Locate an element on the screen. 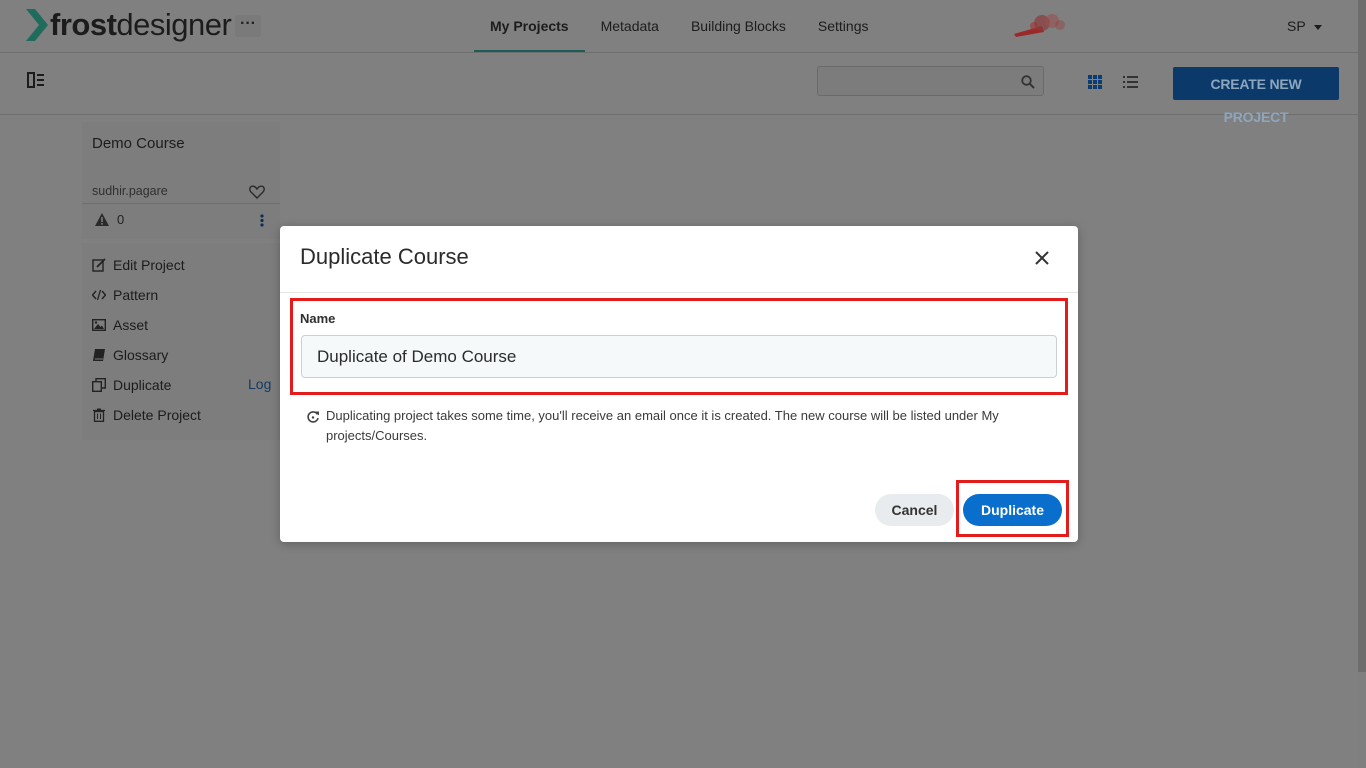  menu-item-label: Duplicate is located at coordinates (142, 385).